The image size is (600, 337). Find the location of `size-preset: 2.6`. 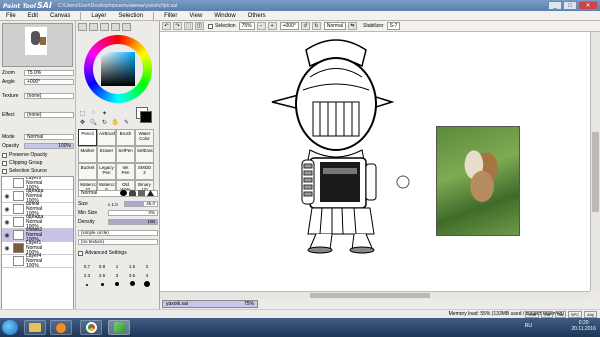

size-preset: 2.6 is located at coordinates (102, 276).